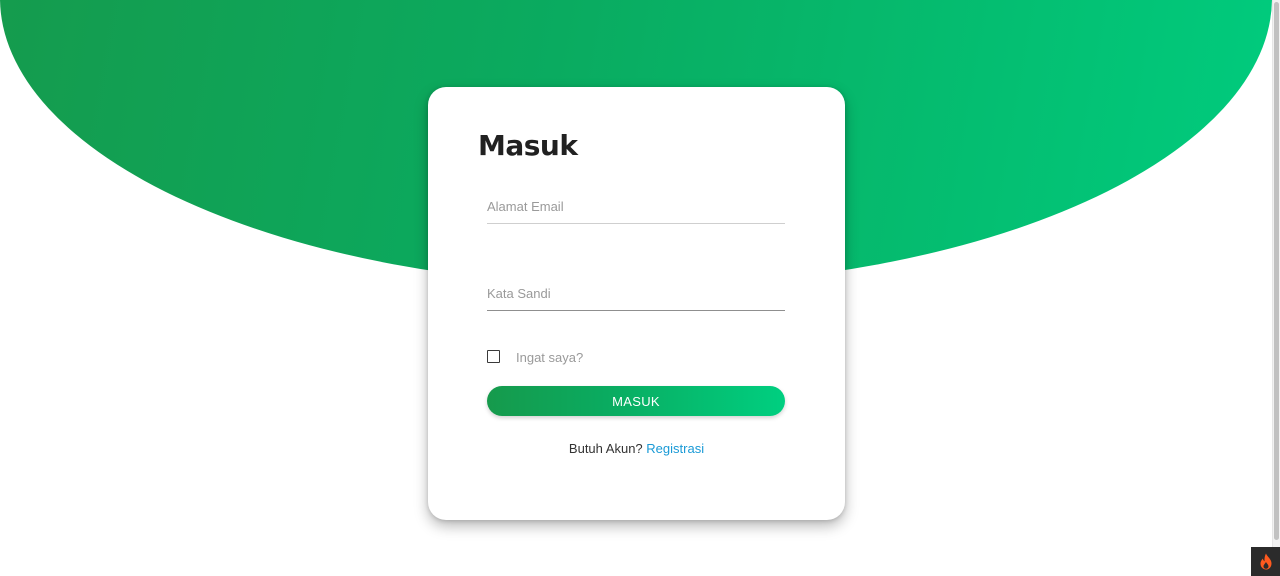 Image resolution: width=1280 pixels, height=576 pixels. I want to click on register-prompt: Butuh Akun?, so click(605, 448).